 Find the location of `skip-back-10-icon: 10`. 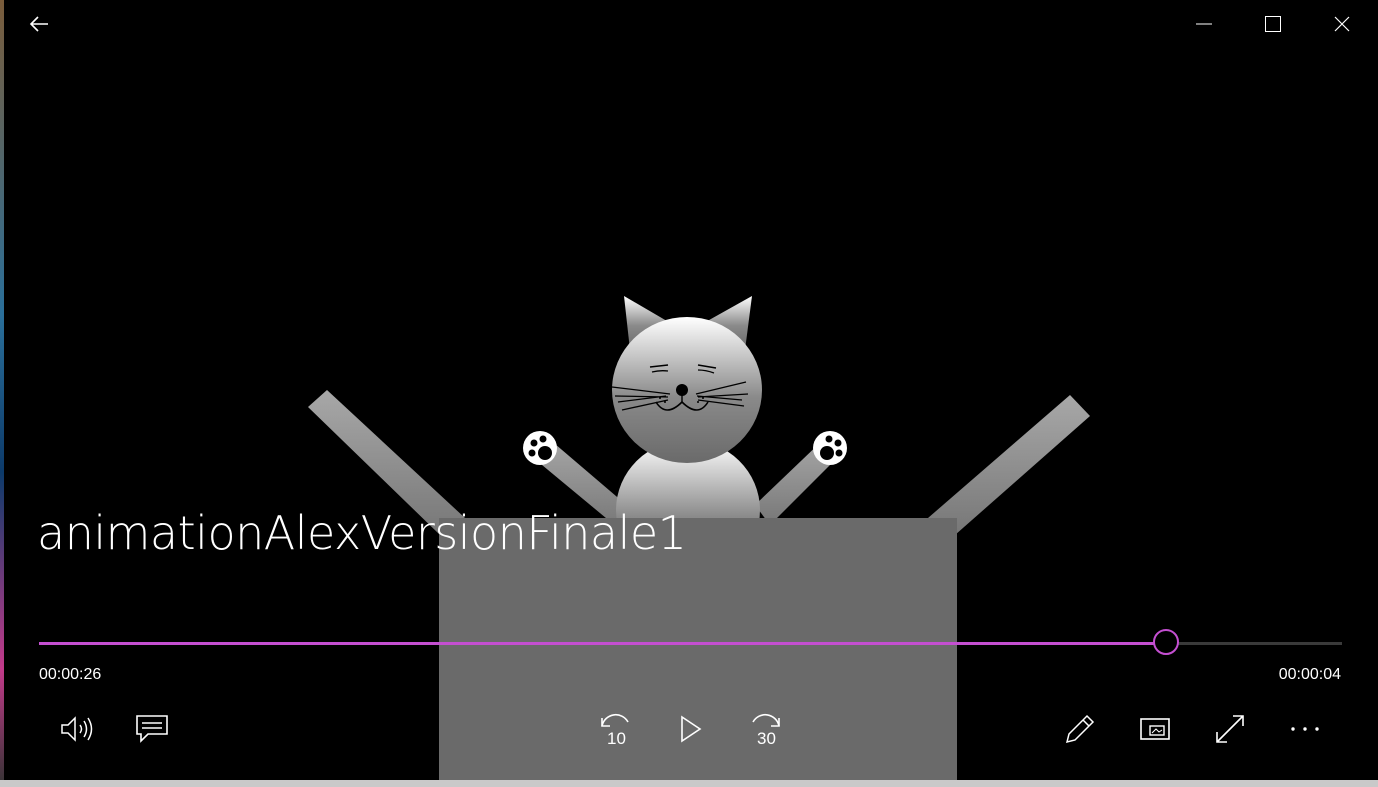

skip-back-10-icon: 10 is located at coordinates (615, 730).